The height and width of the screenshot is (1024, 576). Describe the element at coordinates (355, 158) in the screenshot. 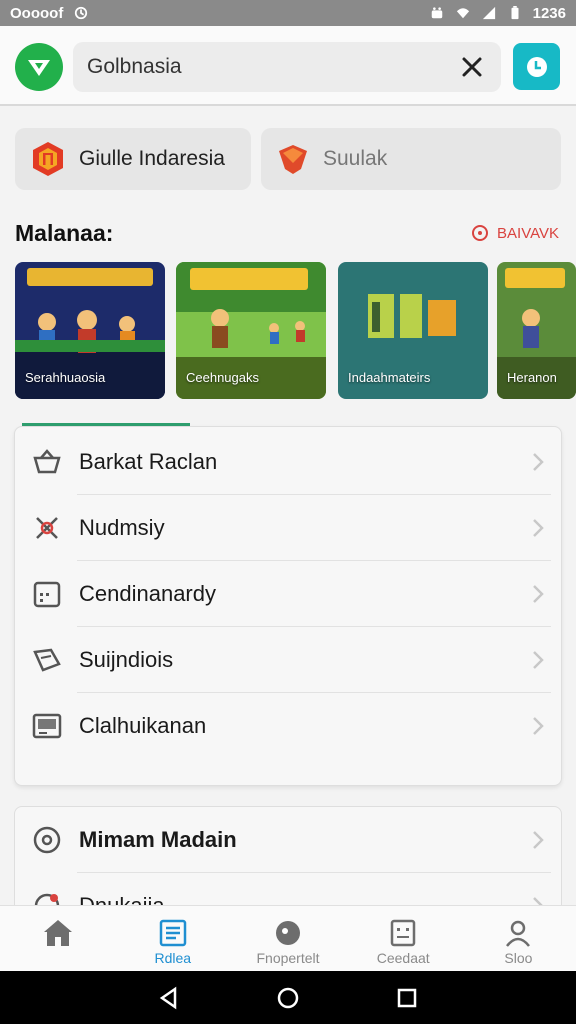

I see `chip-label: Suulak` at that location.